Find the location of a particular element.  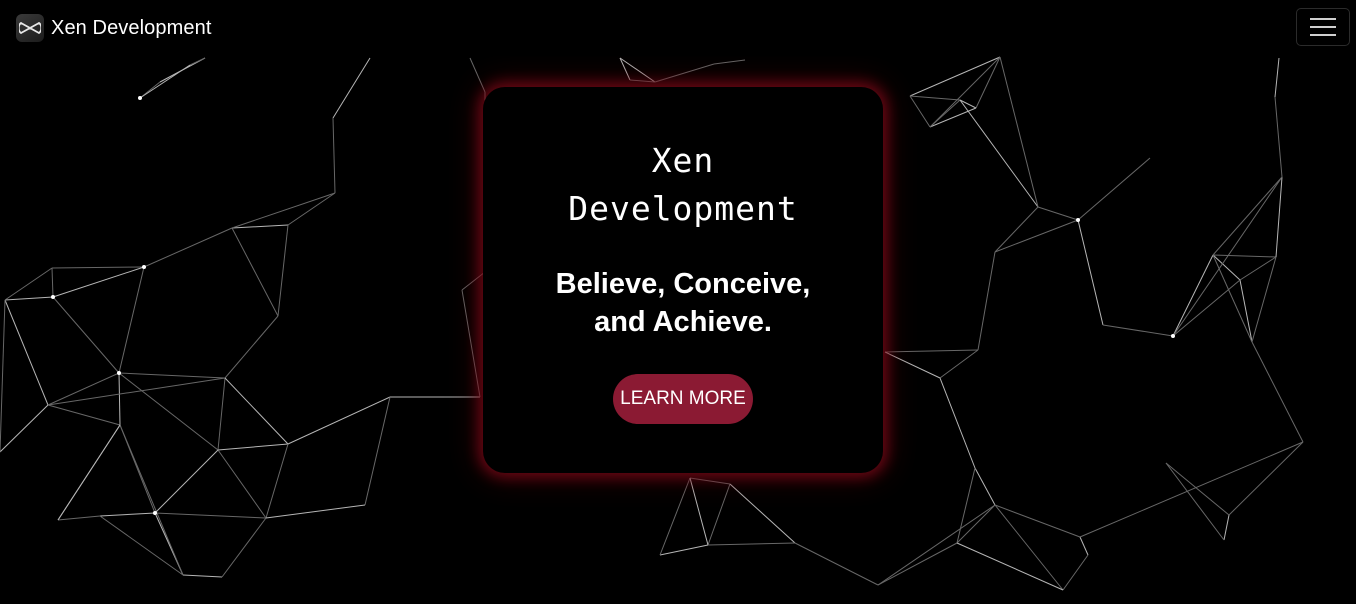

hero-tagline: Believe, Conceive, and Achieve. is located at coordinates (683, 303).